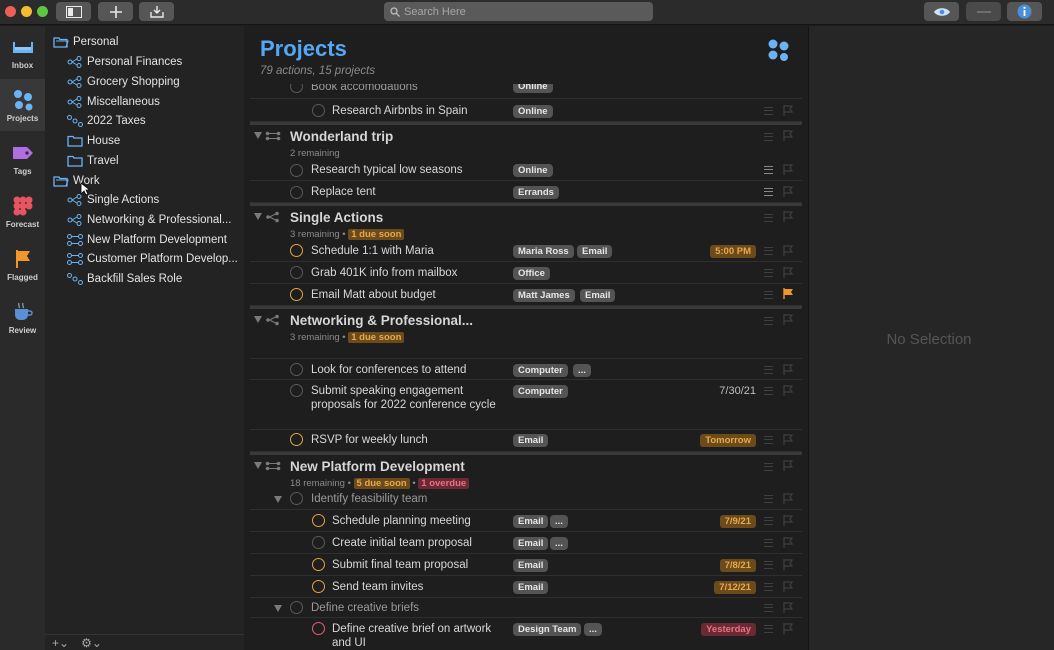  Describe the element at coordinates (526, 499) in the screenshot. I see `action-group-row: Identify feasibility team` at that location.